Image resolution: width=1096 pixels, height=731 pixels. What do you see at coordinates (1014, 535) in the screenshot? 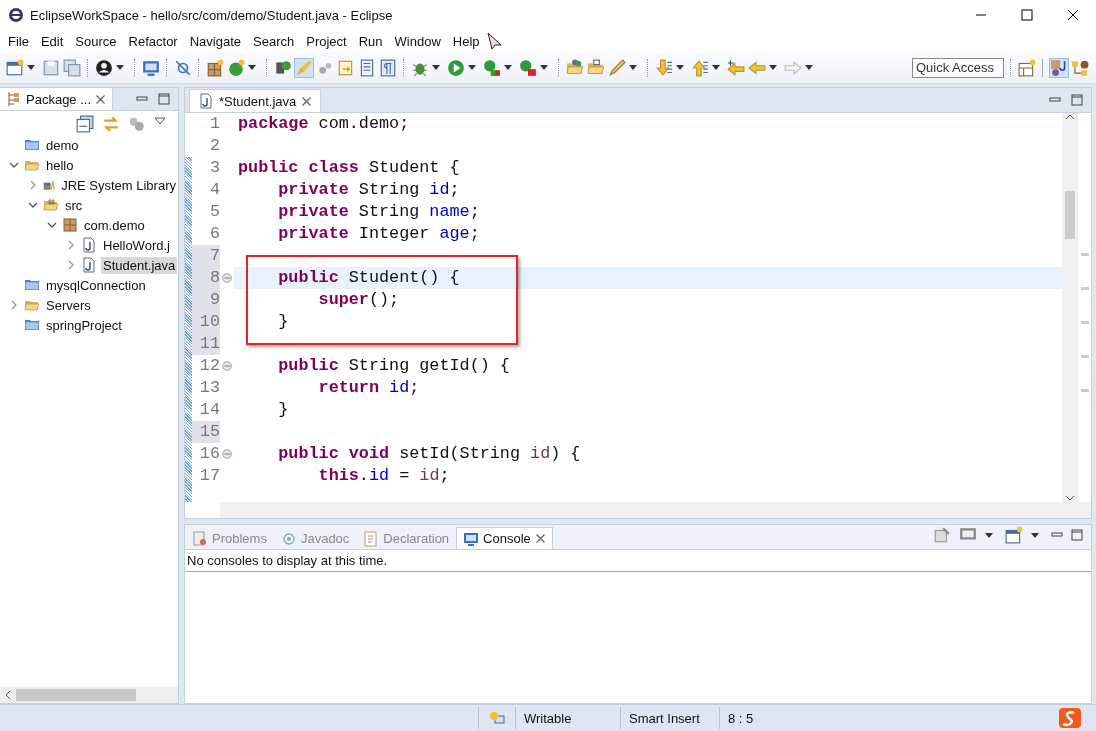
I see `new-console-icon` at bounding box center [1014, 535].